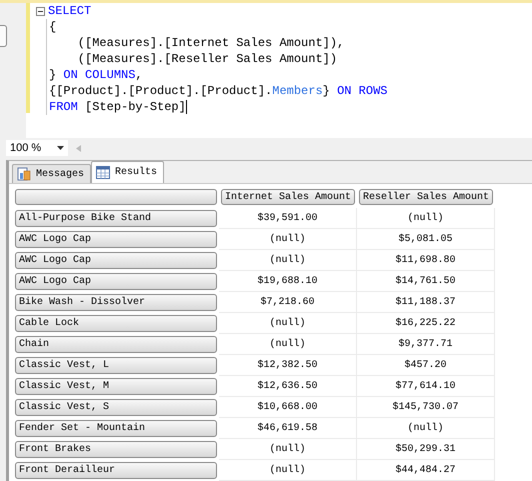 The image size is (532, 481). Describe the element at coordinates (426, 302) in the screenshot. I see `table-cell: $11,188.37` at that location.